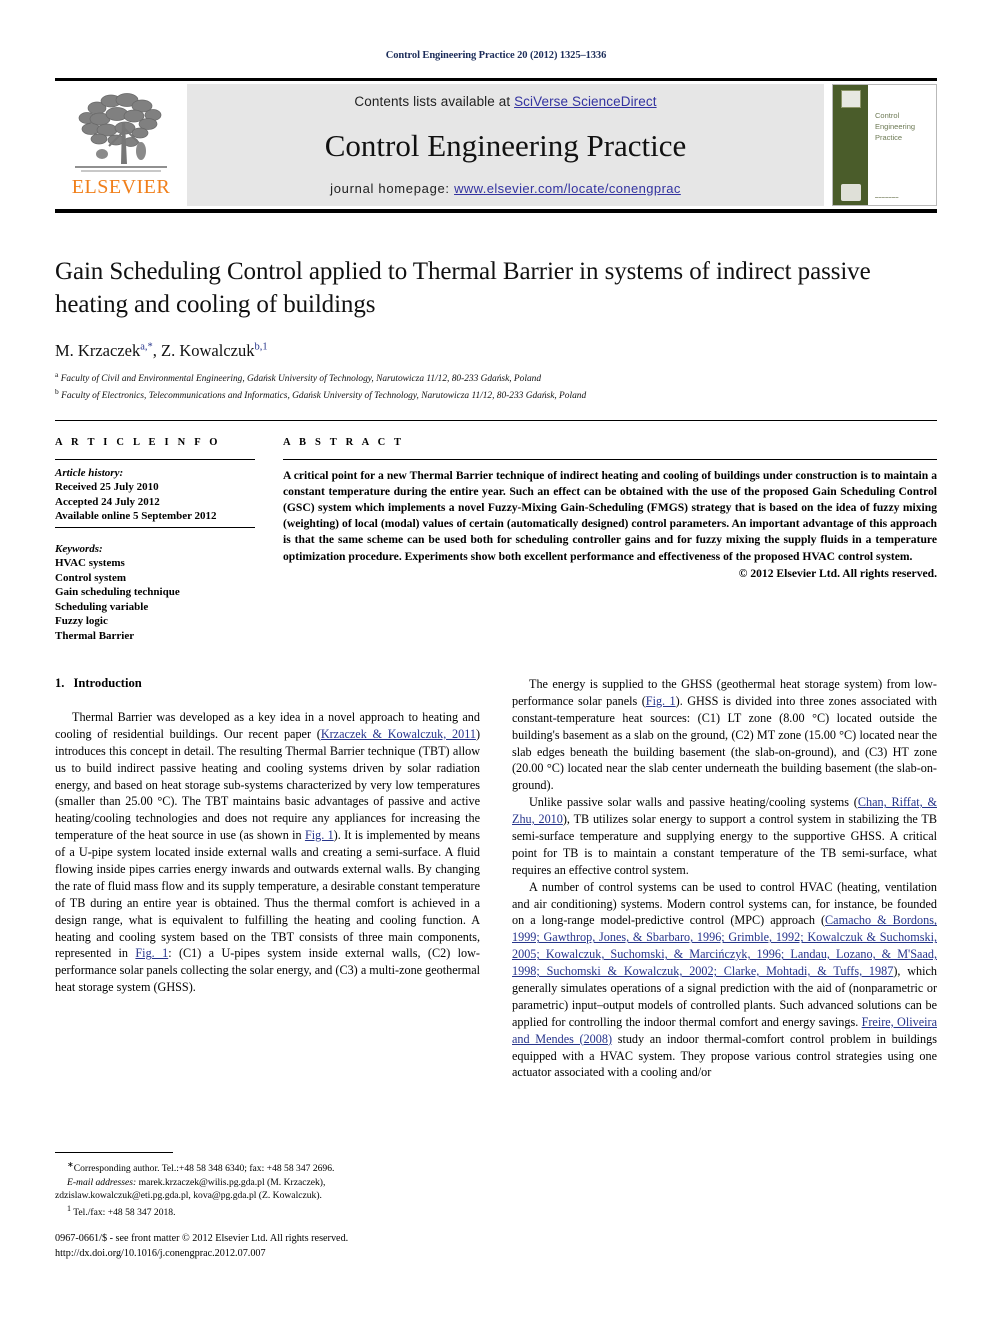 The width and height of the screenshot is (992, 1323). Describe the element at coordinates (81, 621) in the screenshot. I see `keyword-item: Fuzzy logic` at that location.